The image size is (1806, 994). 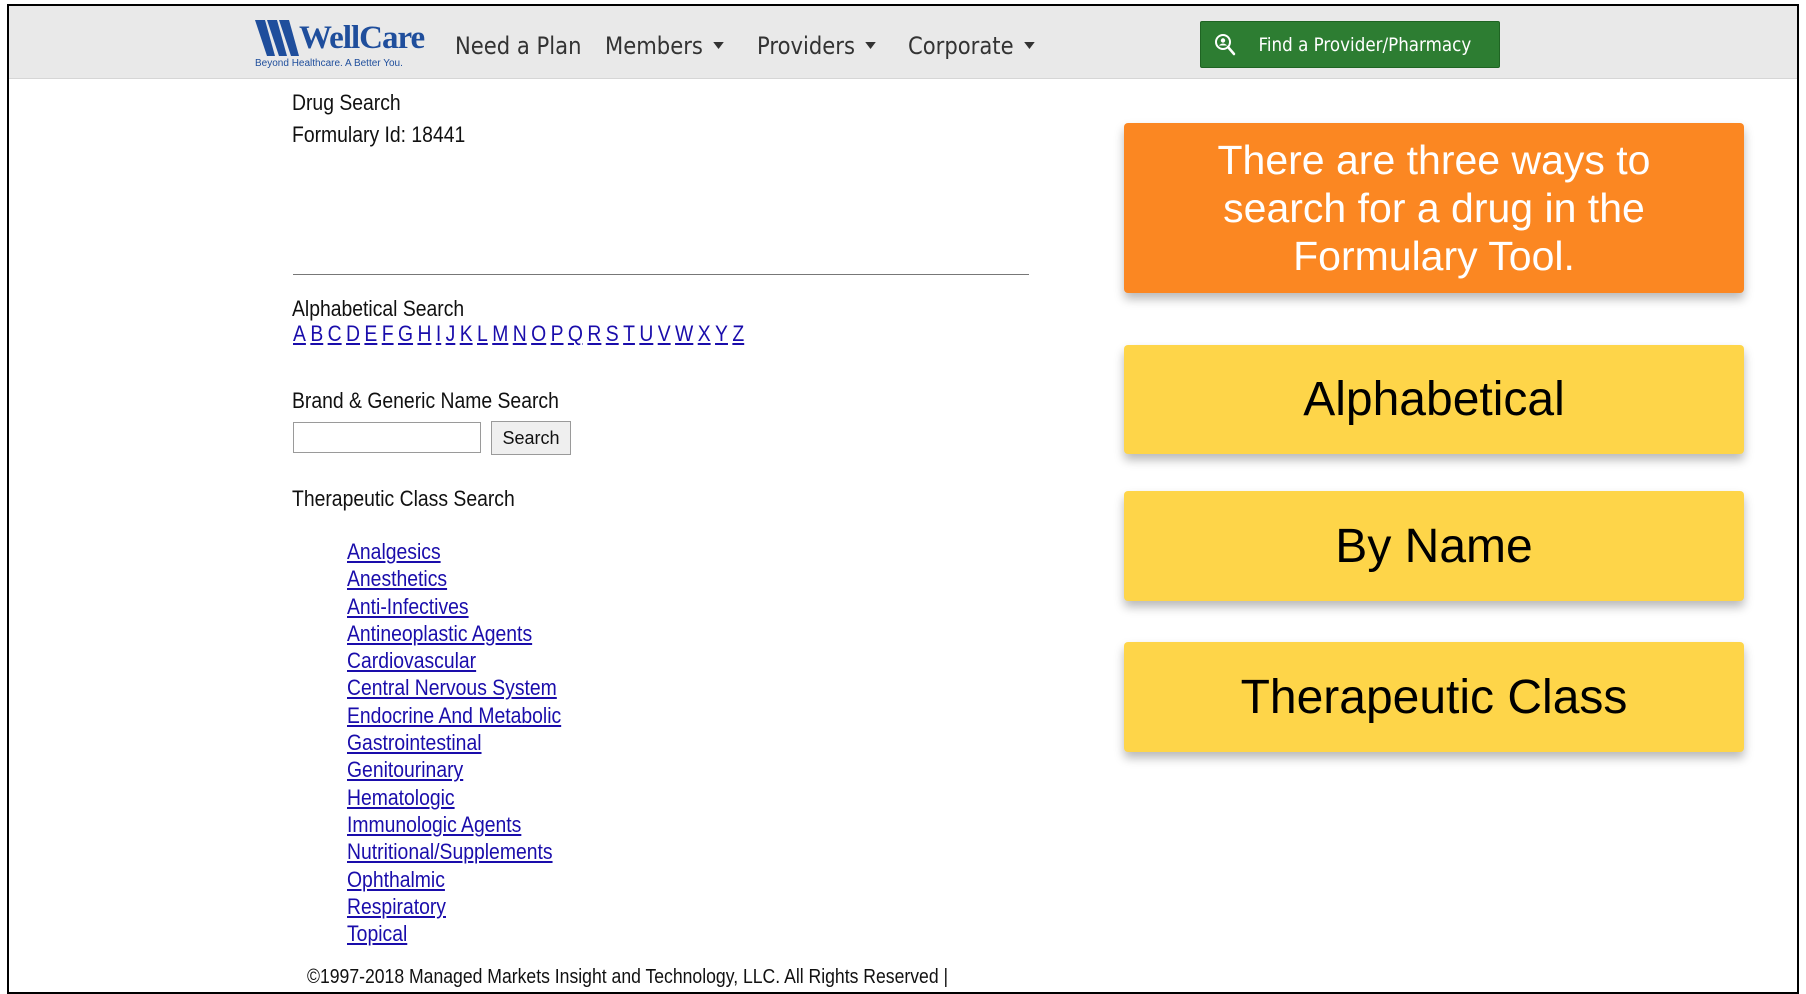 I want to click on list-item: Ophthalmic, so click(x=468, y=879).